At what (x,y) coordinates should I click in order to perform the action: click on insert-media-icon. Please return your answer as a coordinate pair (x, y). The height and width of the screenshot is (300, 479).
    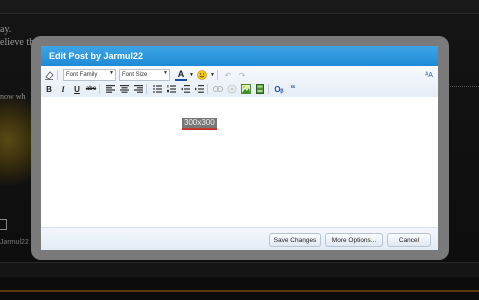
    Looking at the image, I should click on (260, 89).